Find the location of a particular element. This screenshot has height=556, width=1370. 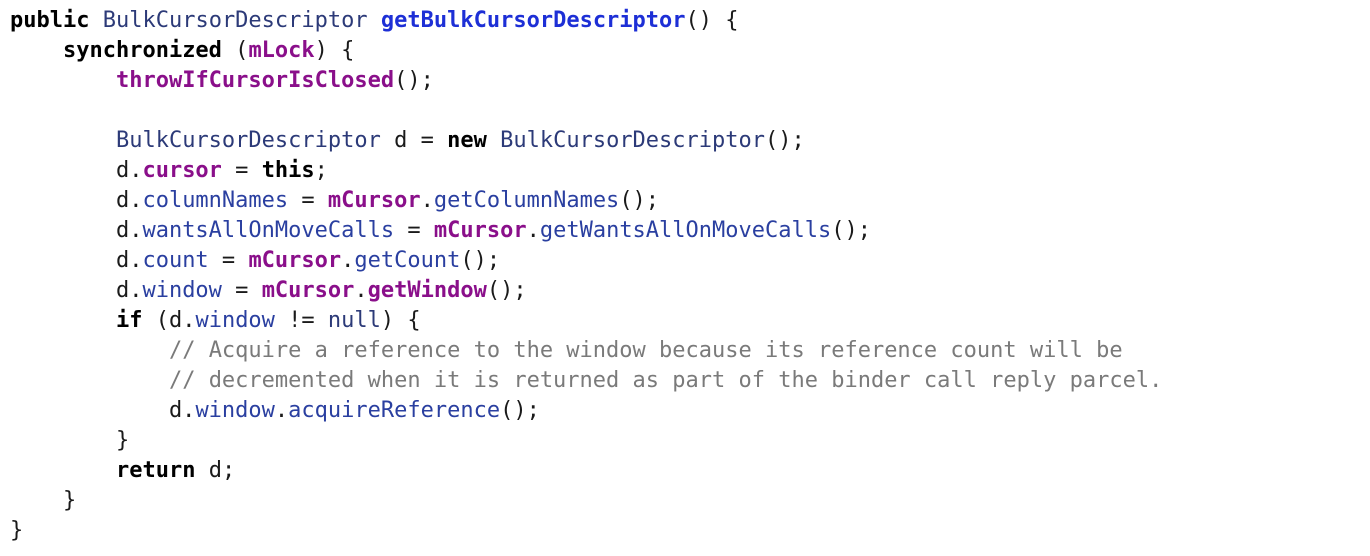

code-token: d = is located at coordinates (414, 140).